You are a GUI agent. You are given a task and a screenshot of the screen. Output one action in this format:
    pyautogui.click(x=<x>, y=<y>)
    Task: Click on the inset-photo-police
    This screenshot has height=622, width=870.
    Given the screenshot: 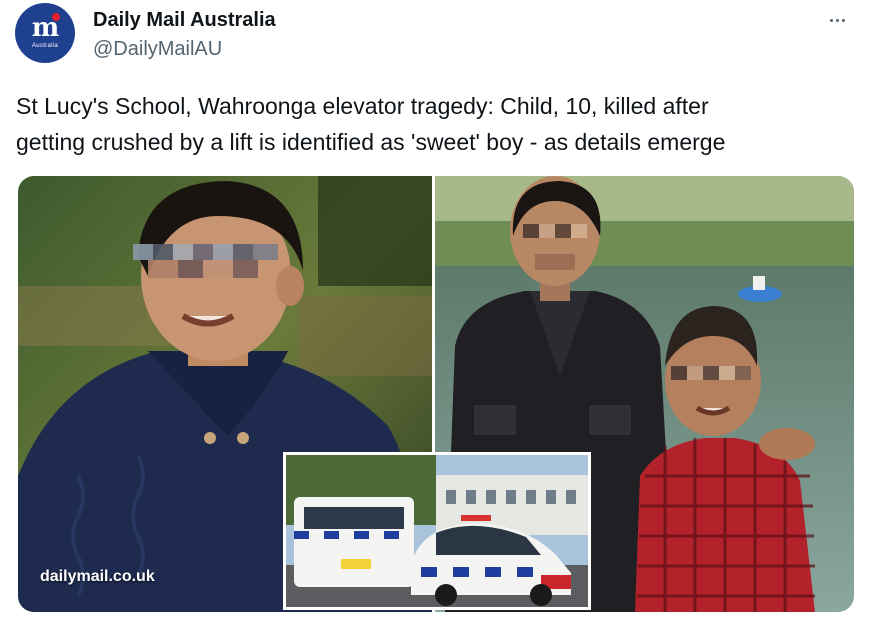 What is the action you would take?
    pyautogui.click(x=437, y=531)
    